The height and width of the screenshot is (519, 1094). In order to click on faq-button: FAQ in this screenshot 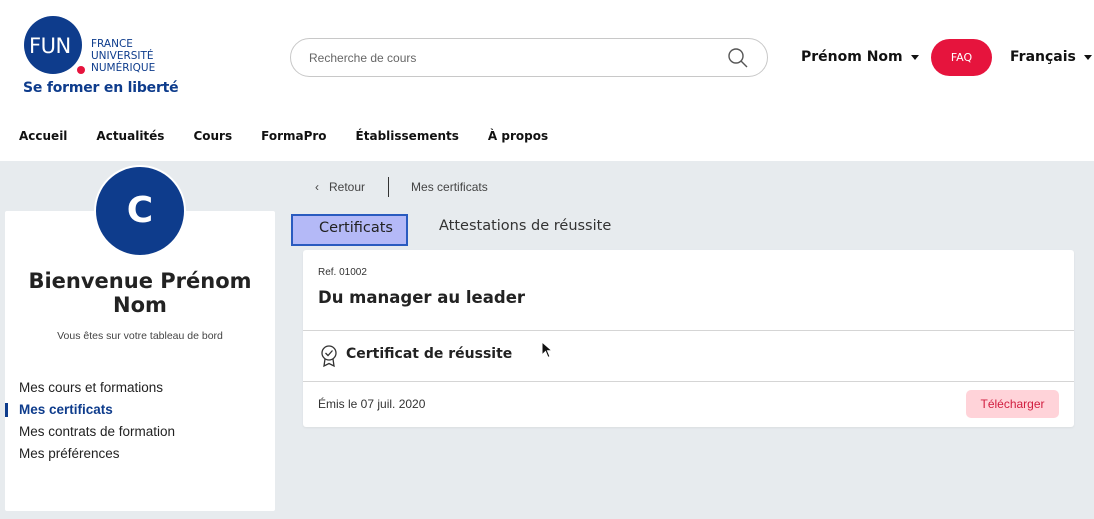, I will do `click(961, 57)`.